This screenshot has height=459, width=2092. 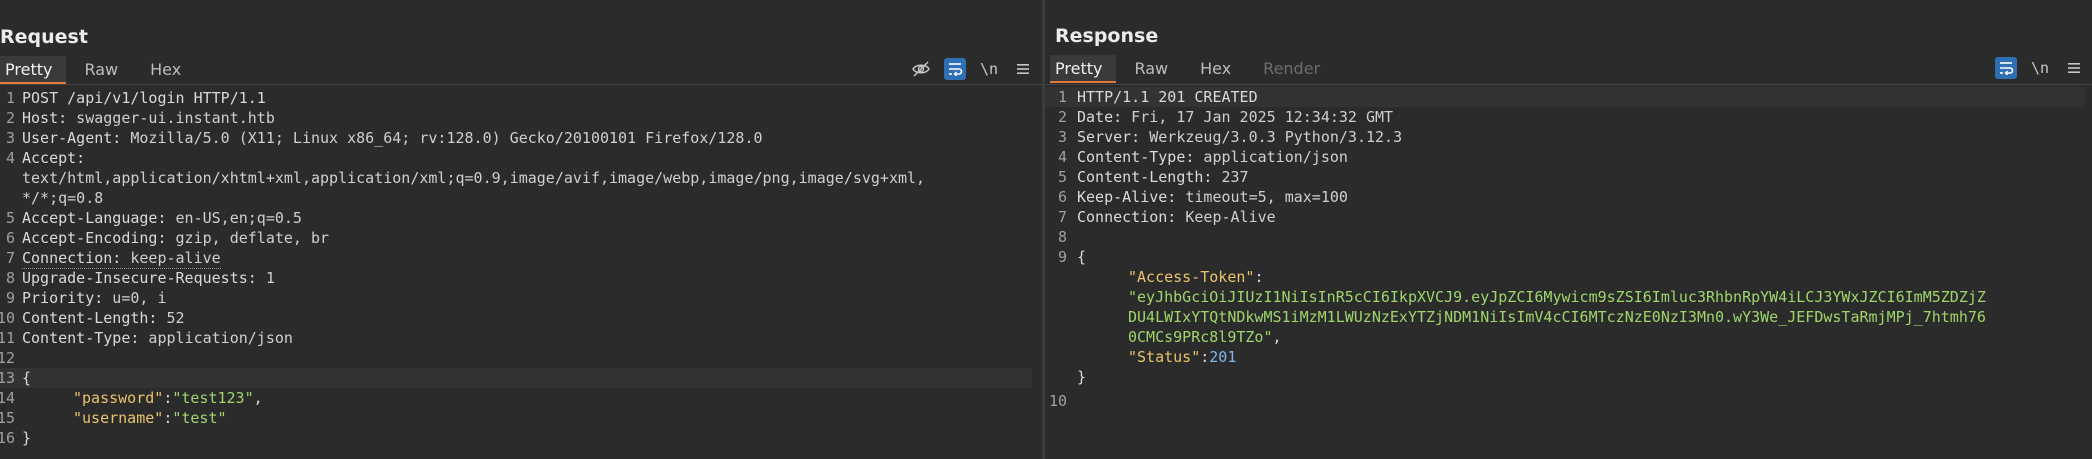 I want to click on header-value: 237, so click(x=1230, y=177).